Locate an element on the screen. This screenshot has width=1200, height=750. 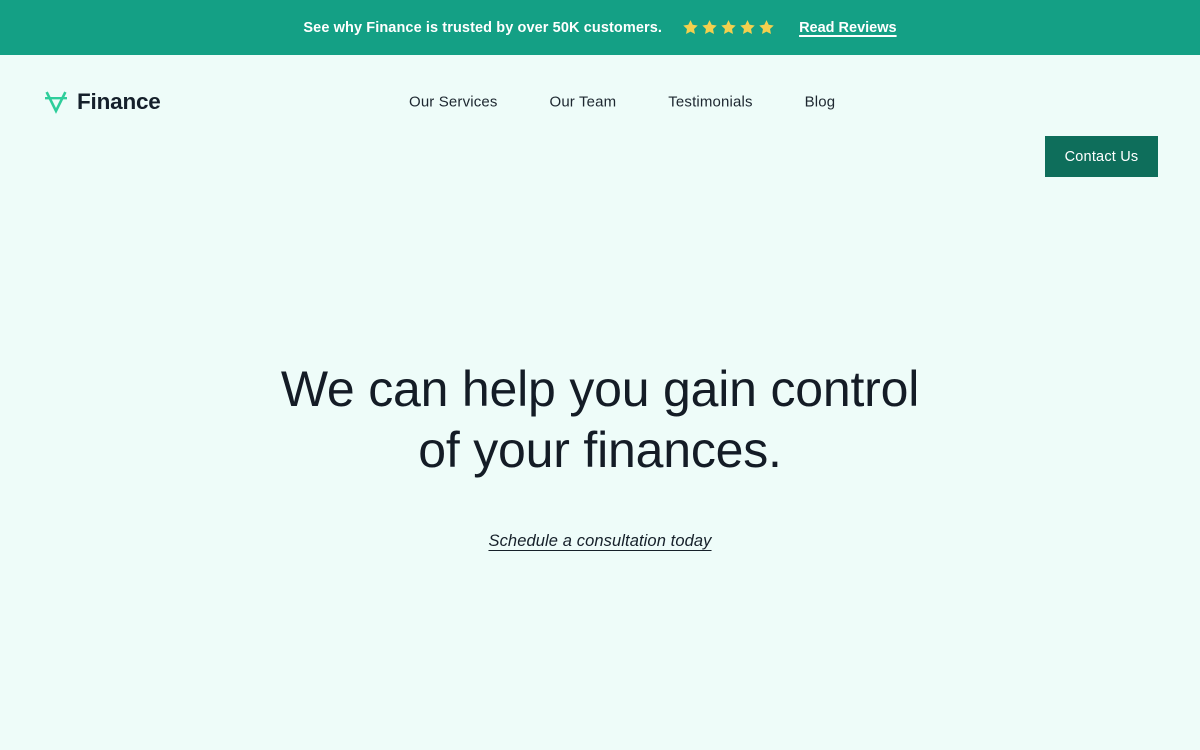
finance-v-logomark-icon is located at coordinates (56, 102).